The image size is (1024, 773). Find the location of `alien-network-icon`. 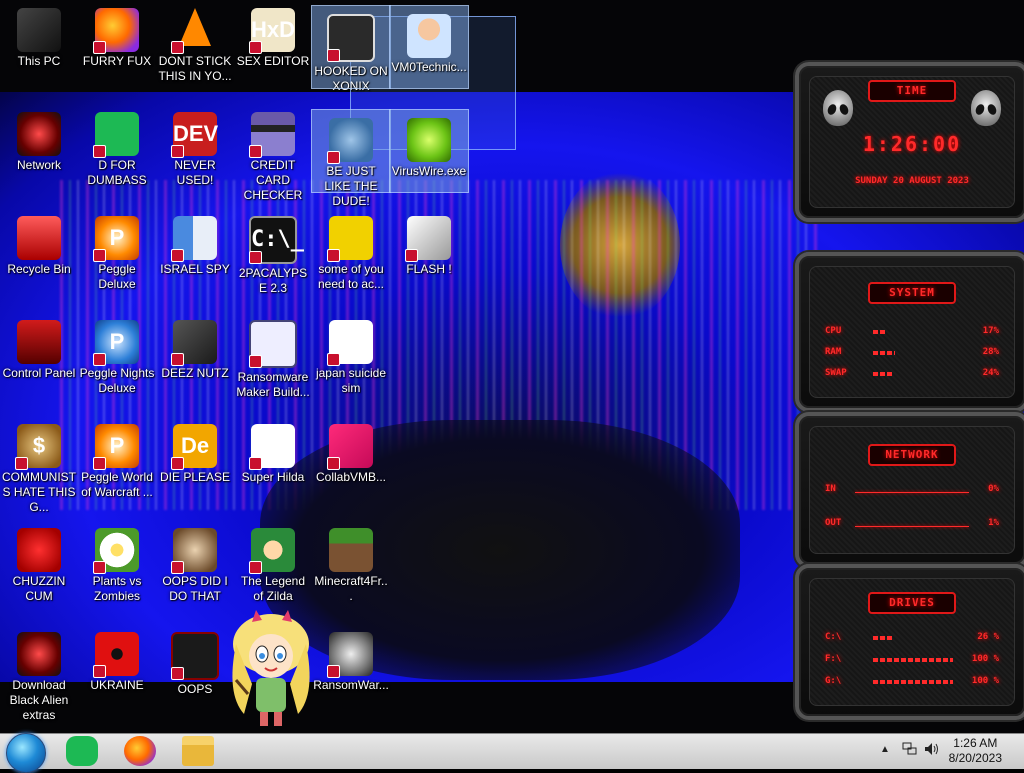

alien-network-icon is located at coordinates (39, 134).